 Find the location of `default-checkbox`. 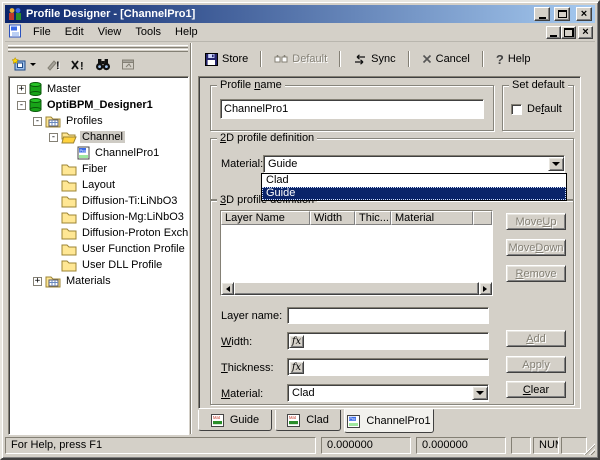

default-checkbox is located at coordinates (516, 109).